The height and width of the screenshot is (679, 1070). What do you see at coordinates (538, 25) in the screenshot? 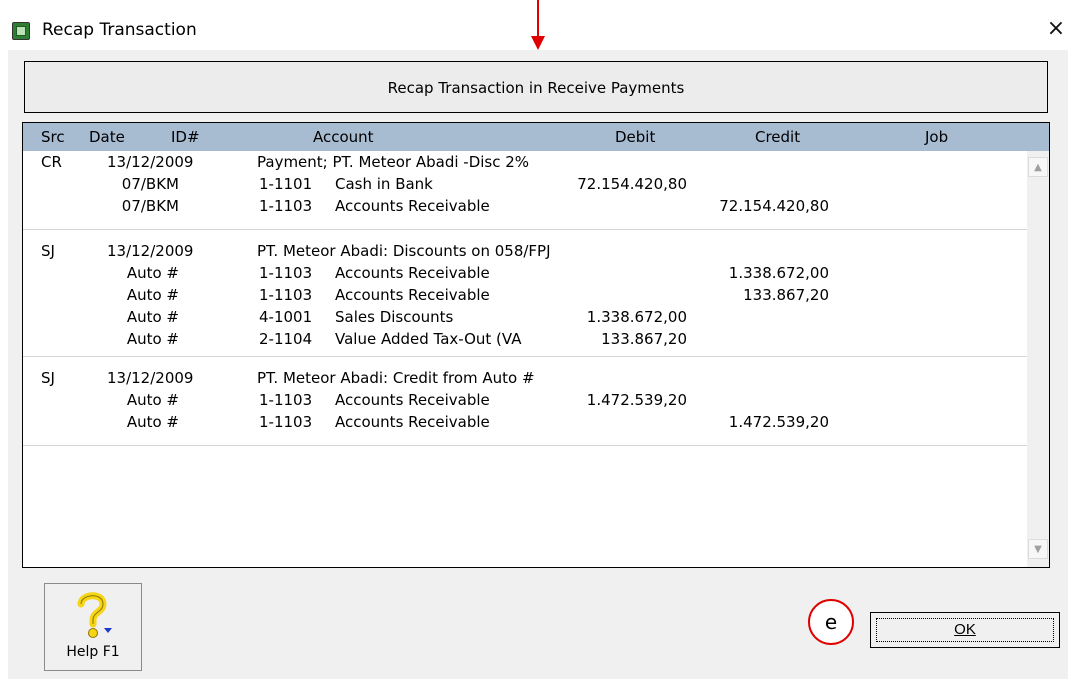
I see `annotation-arrow-icon` at bounding box center [538, 25].